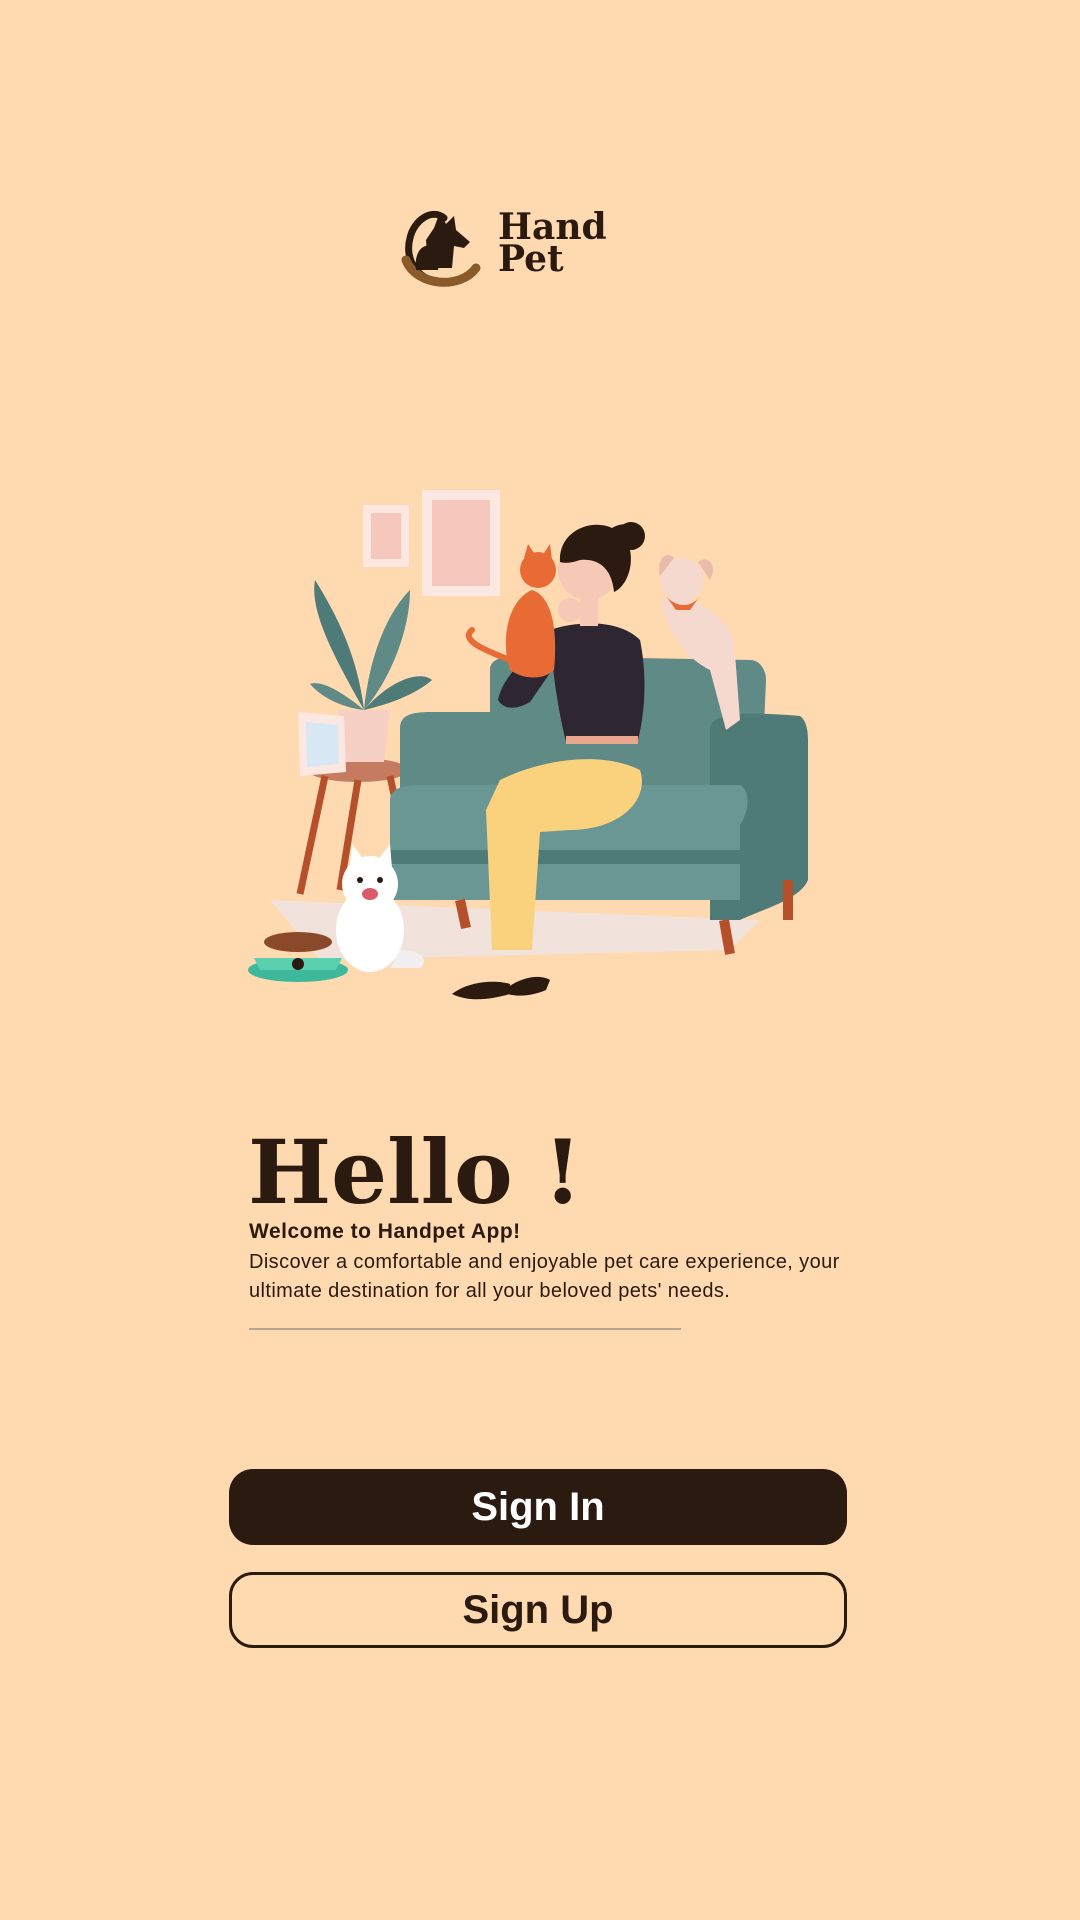  Describe the element at coordinates (465, 1329) in the screenshot. I see `divider` at that location.